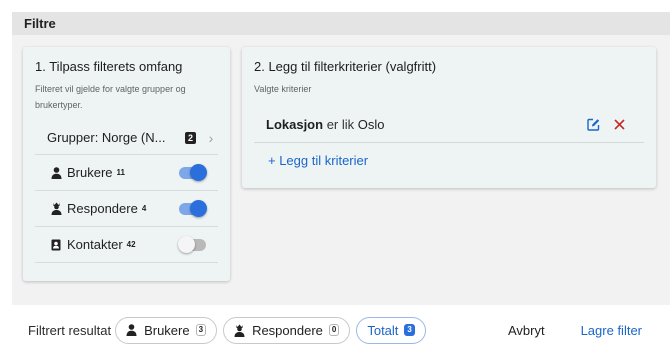 The width and height of the screenshot is (670, 355). I want to click on result-chip-brukere: Brukere 3, so click(166, 330).